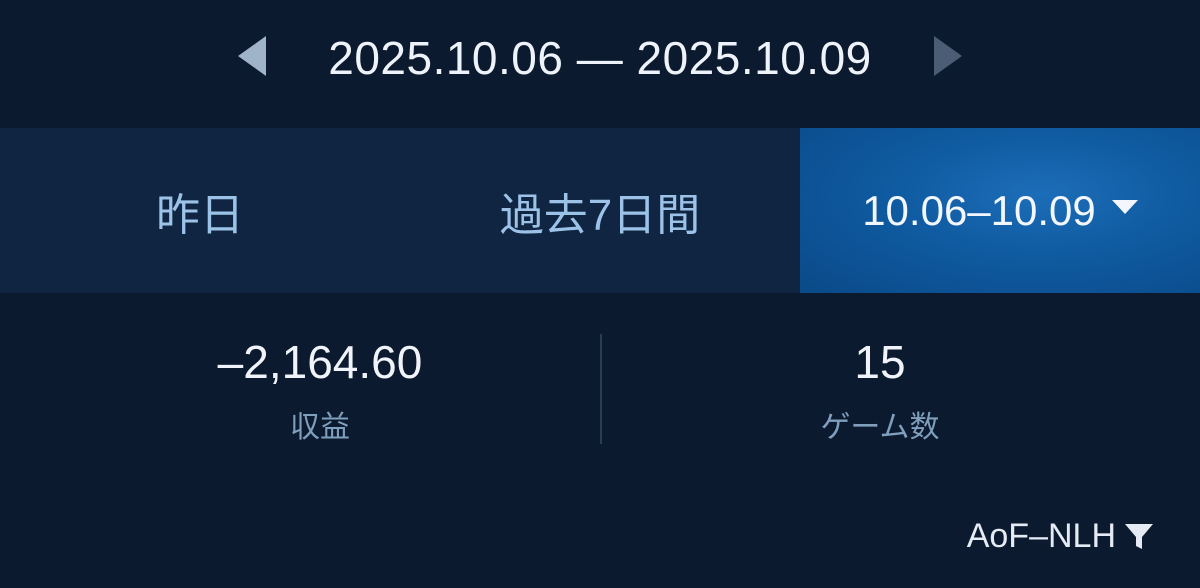 The height and width of the screenshot is (588, 1200). Describe the element at coordinates (1041, 535) in the screenshot. I see `filter-label: AoF–NLH` at that location.